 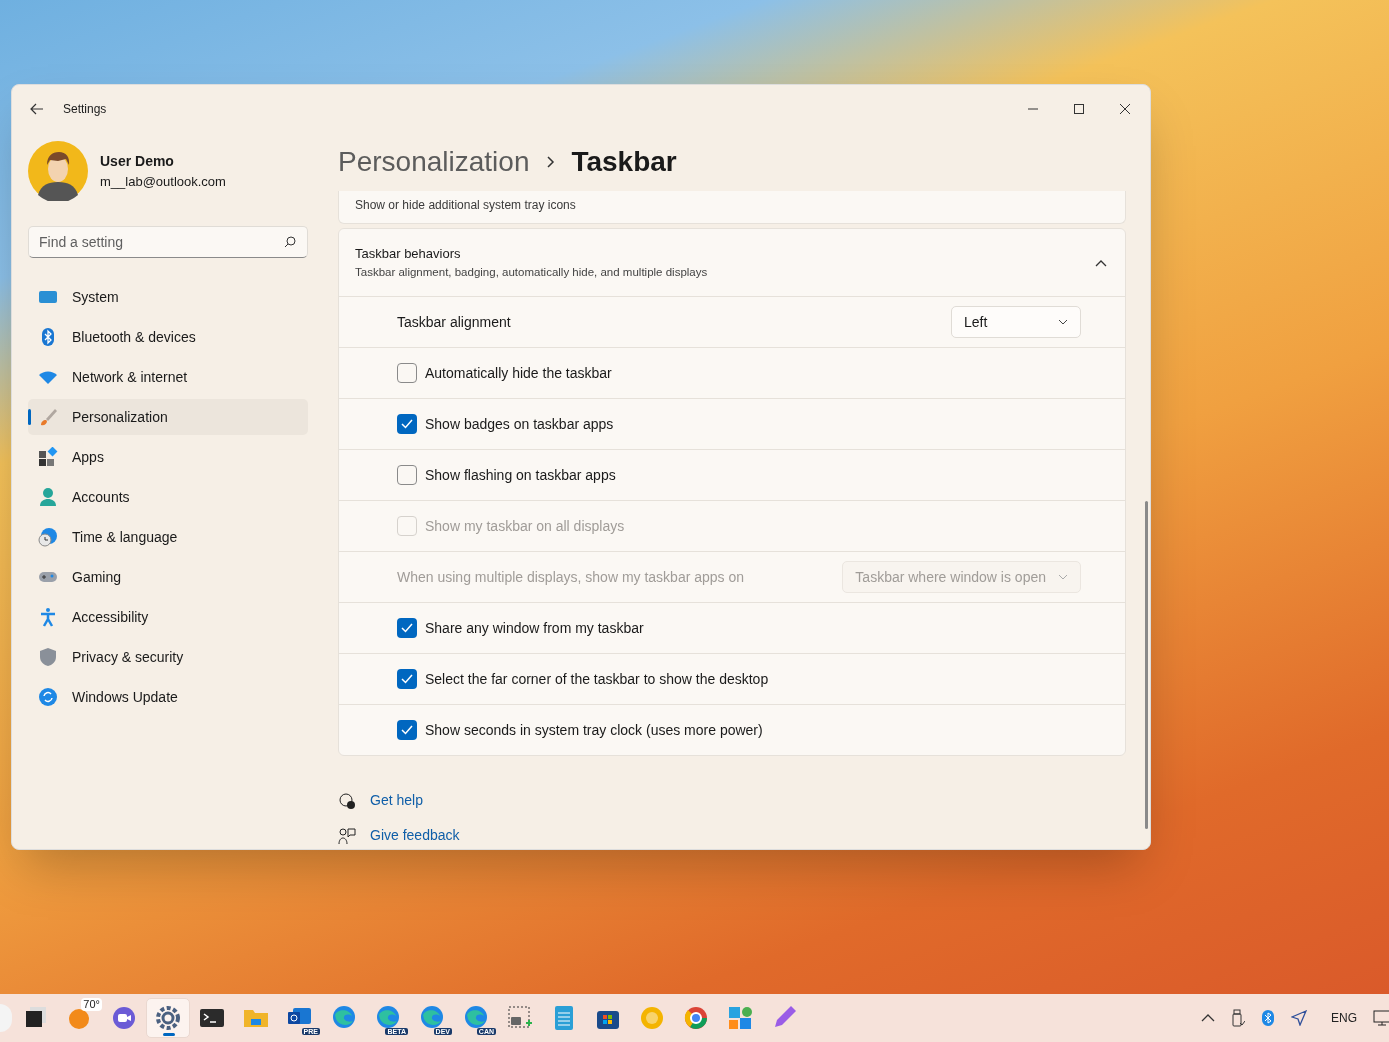 I want to click on shield-icon, so click(x=48, y=657).